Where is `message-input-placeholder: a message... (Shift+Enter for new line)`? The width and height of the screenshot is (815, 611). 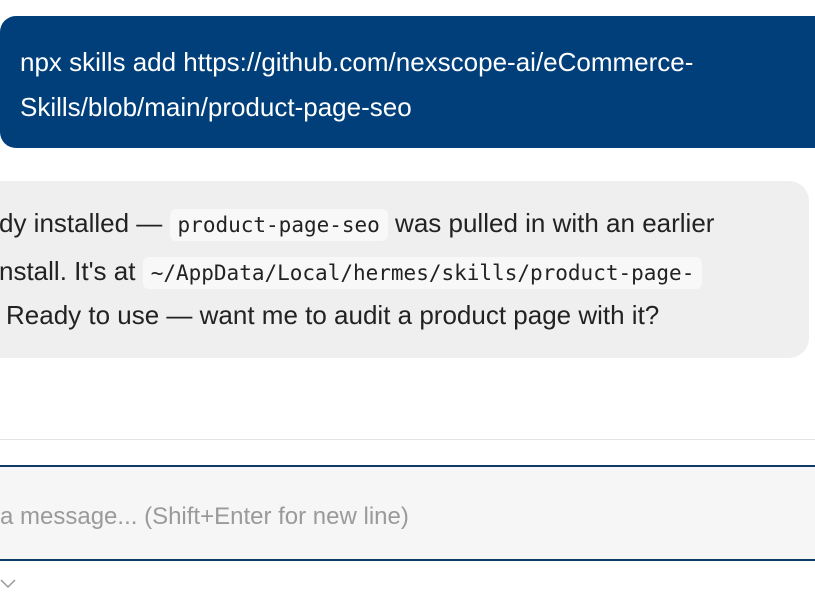
message-input-placeholder: a message... (Shift+Enter for new line) is located at coordinates (204, 516).